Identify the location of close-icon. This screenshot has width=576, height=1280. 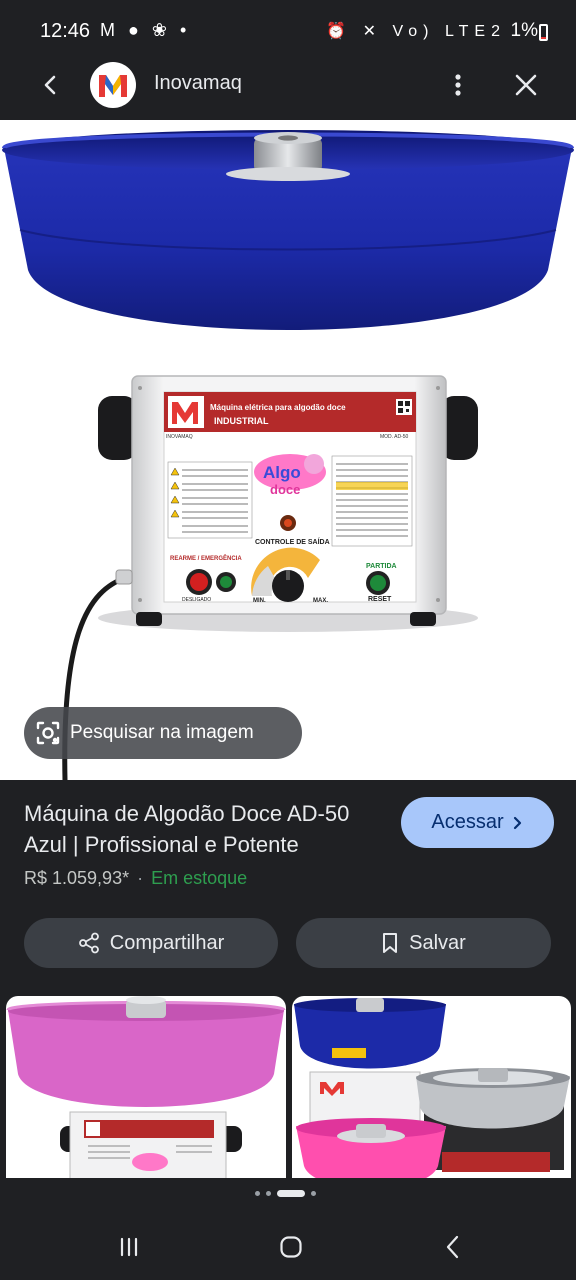
(526, 85).